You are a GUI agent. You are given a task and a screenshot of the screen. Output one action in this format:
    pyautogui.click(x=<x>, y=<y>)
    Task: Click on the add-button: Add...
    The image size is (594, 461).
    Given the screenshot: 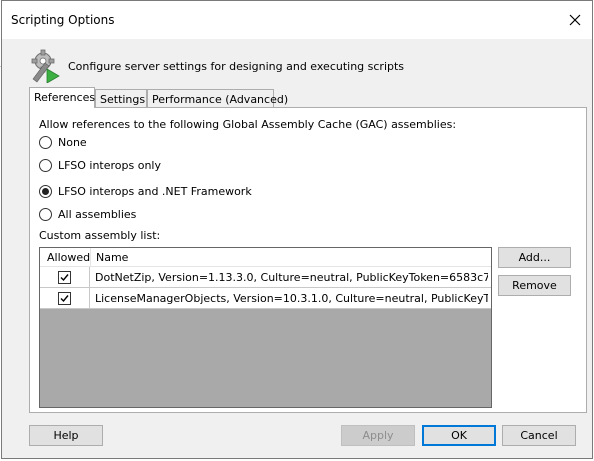 What is the action you would take?
    pyautogui.click(x=534, y=257)
    